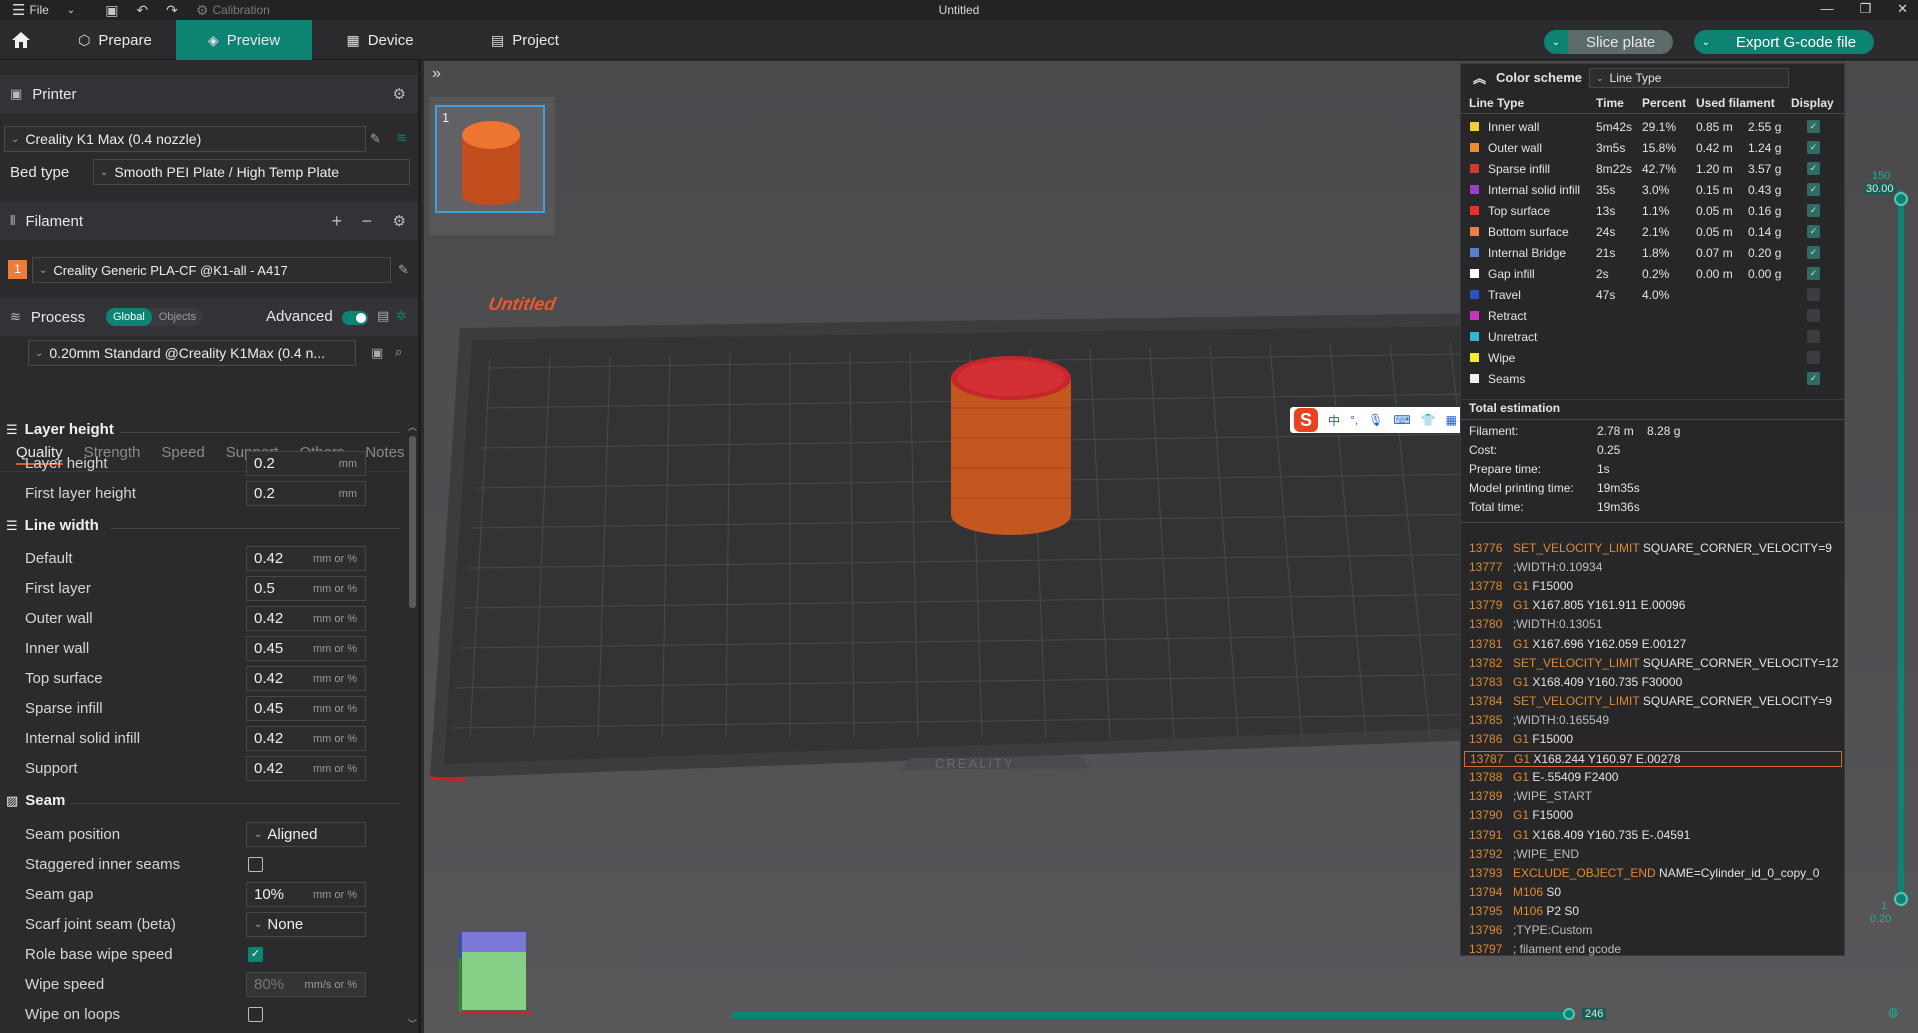  I want to click on tab-project: ▤ Project, so click(525, 40).